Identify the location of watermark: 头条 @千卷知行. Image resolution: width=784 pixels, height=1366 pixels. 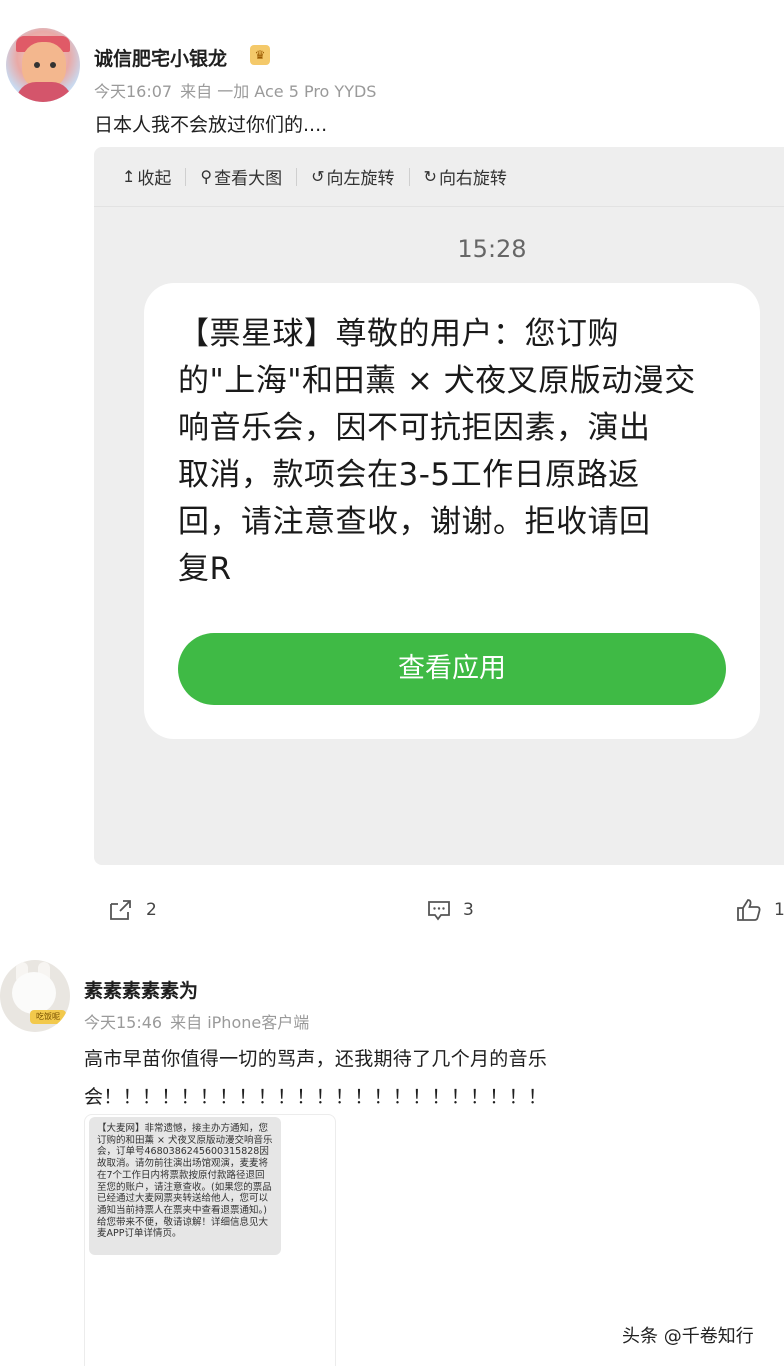
(688, 1336).